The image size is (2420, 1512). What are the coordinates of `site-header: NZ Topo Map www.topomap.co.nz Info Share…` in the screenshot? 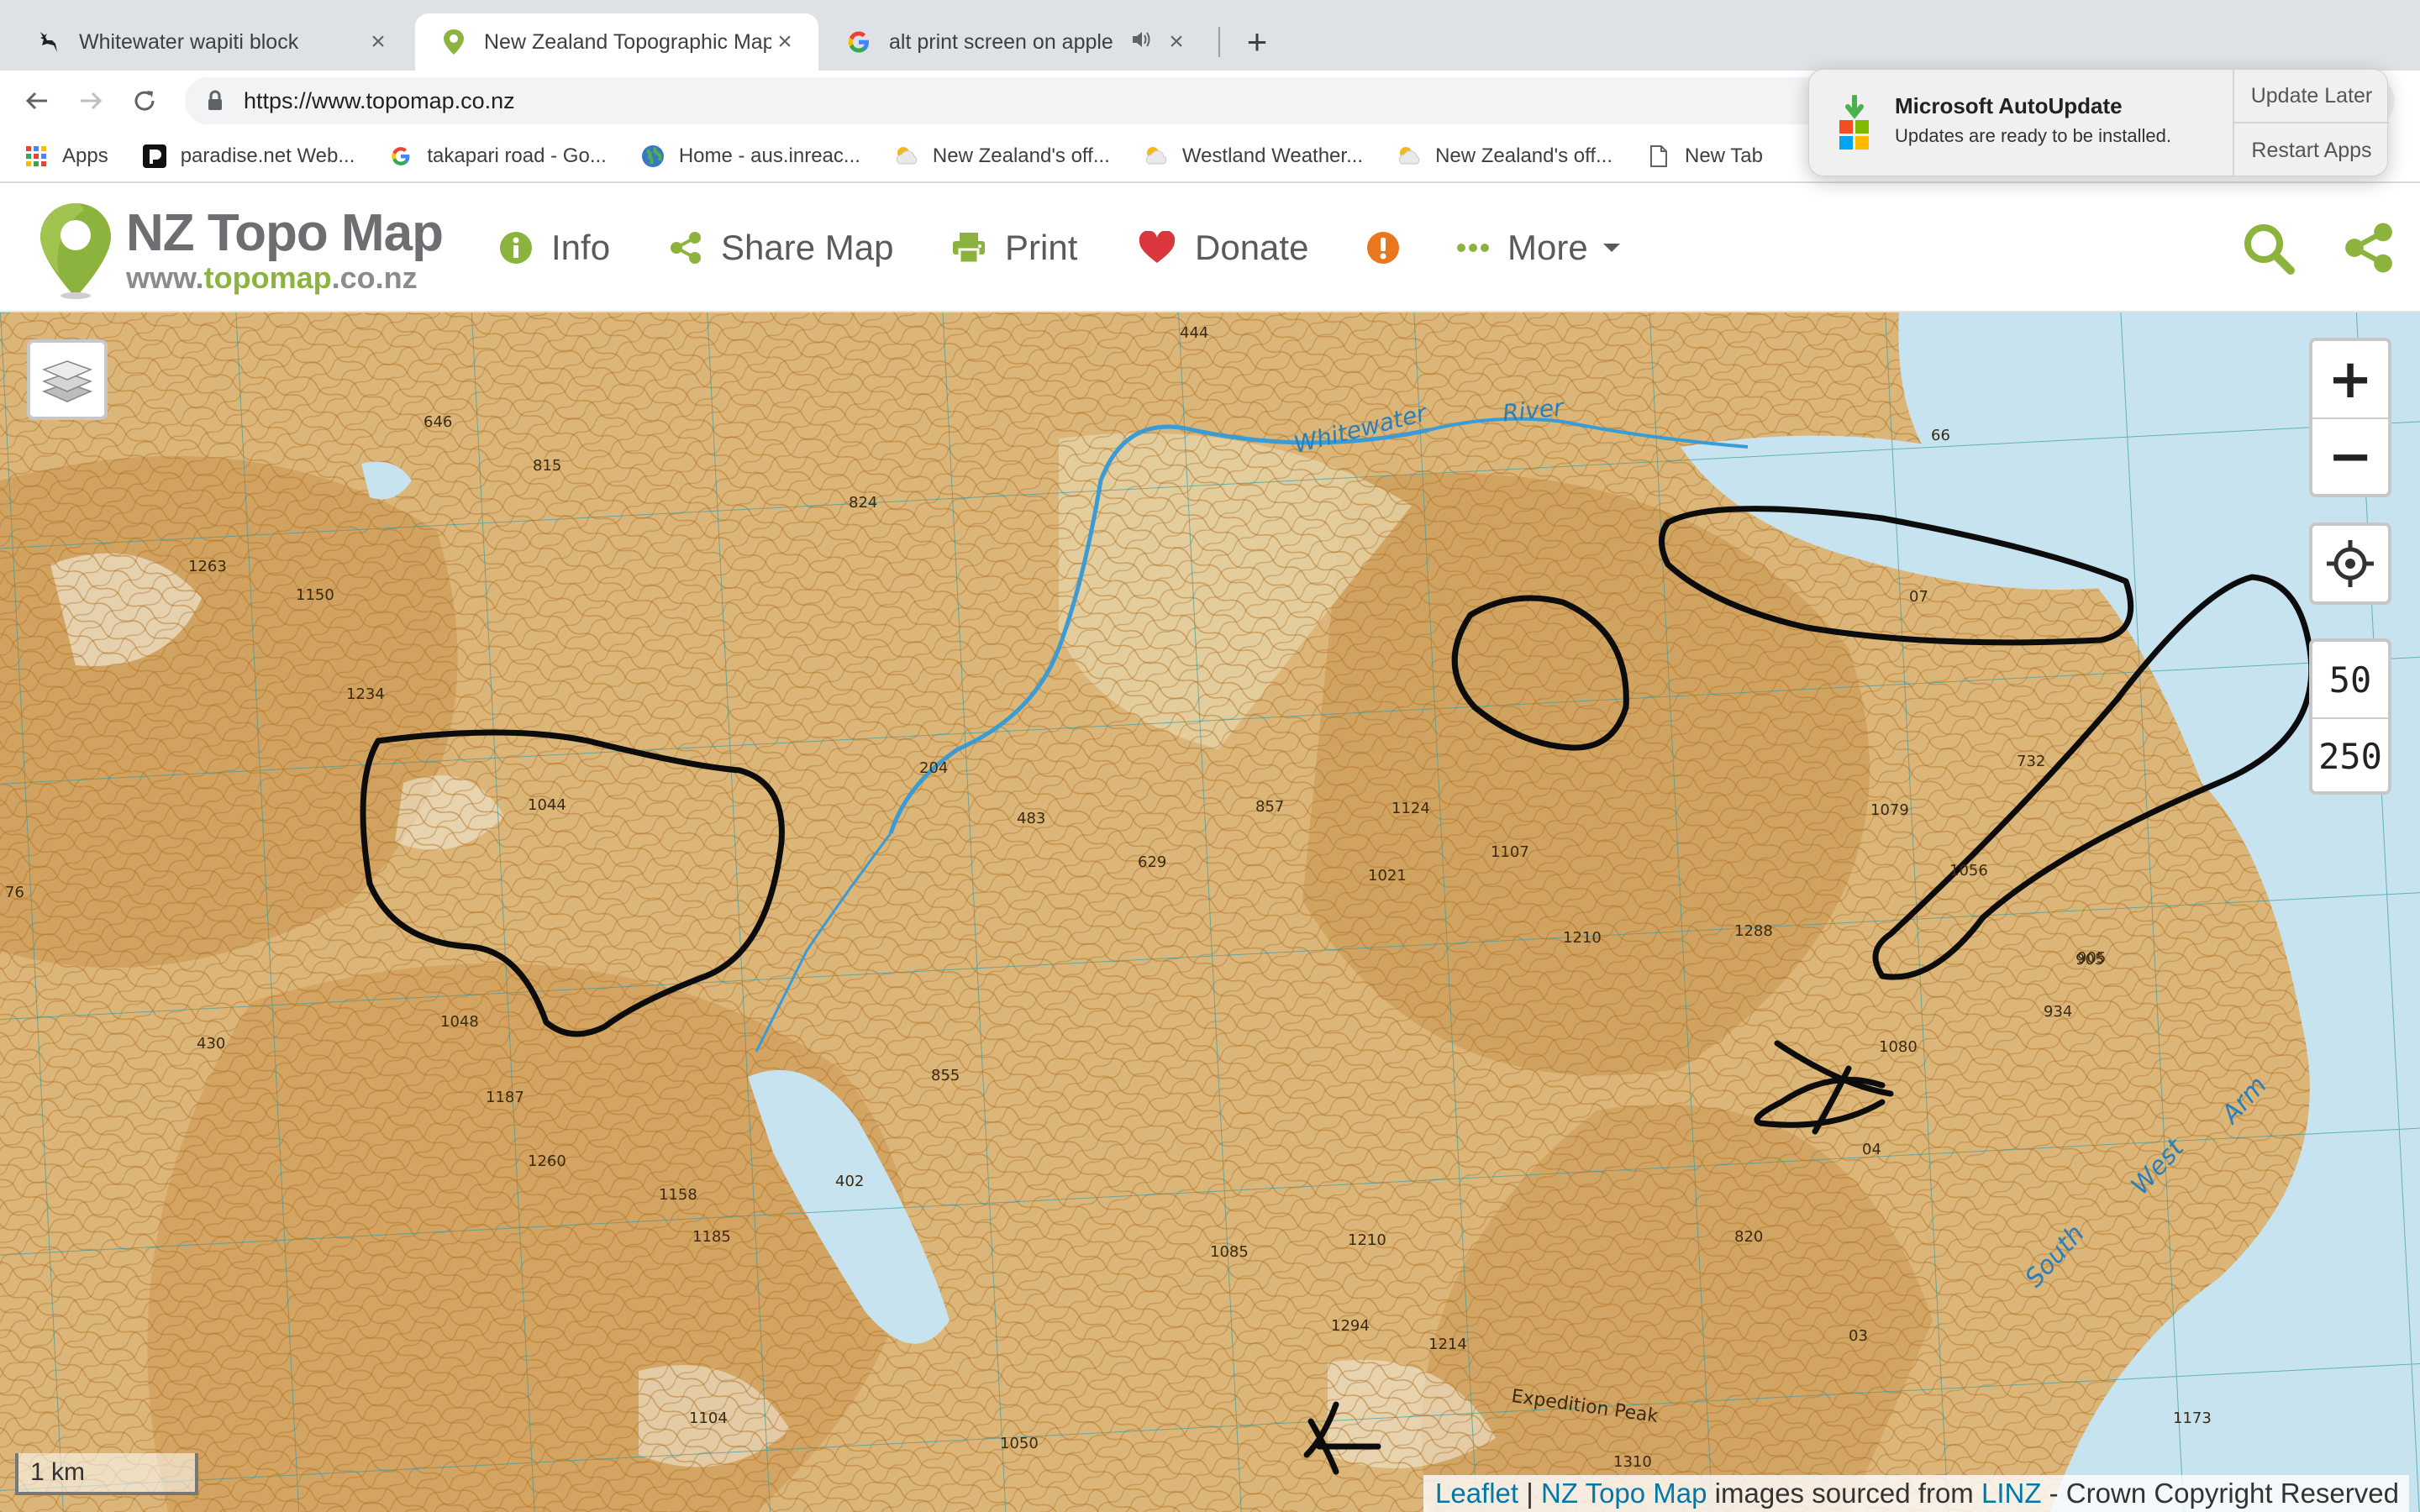 It's located at (1210, 248).